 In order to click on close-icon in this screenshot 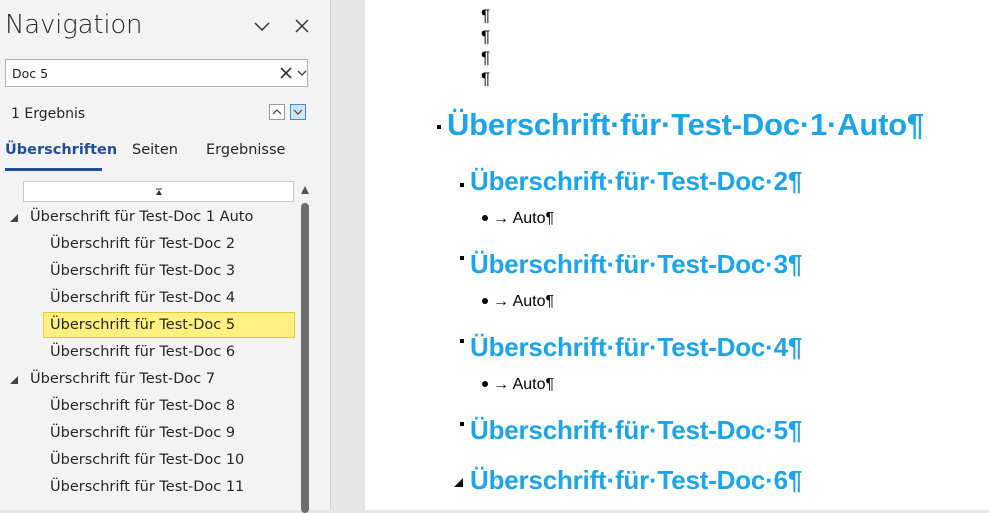, I will do `click(302, 26)`.